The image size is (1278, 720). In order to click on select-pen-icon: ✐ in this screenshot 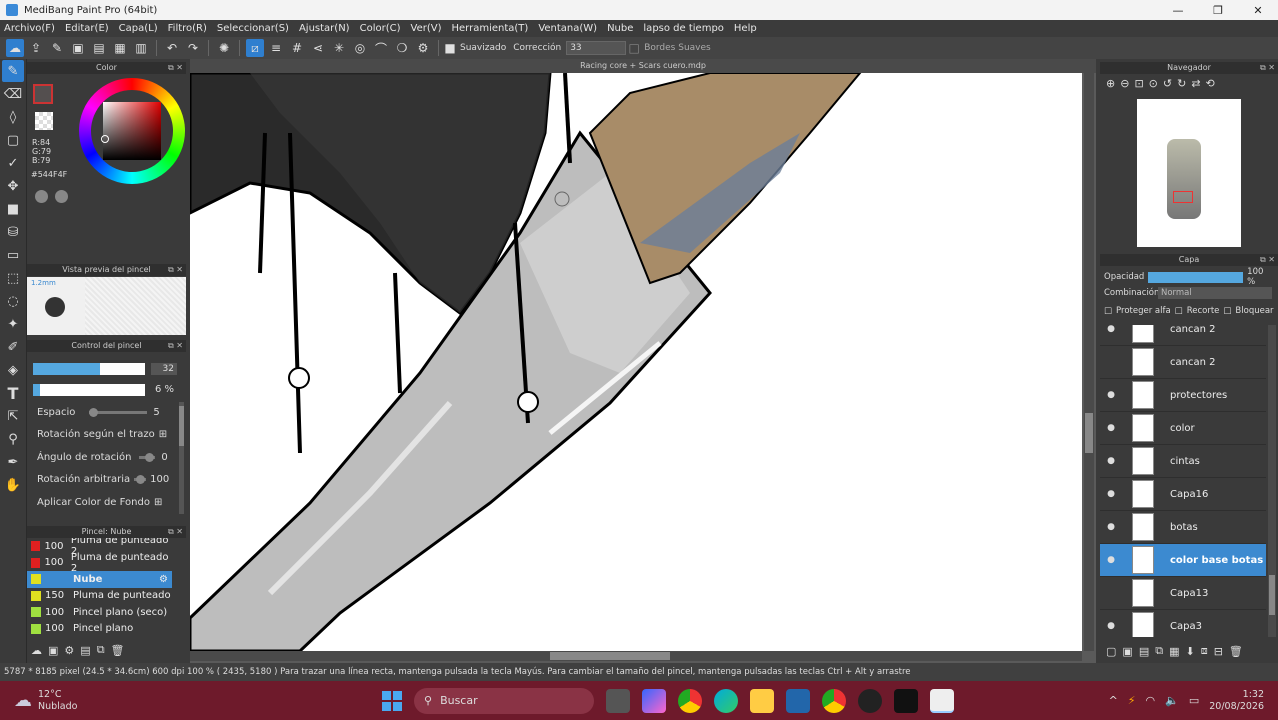, I will do `click(13, 347)`.